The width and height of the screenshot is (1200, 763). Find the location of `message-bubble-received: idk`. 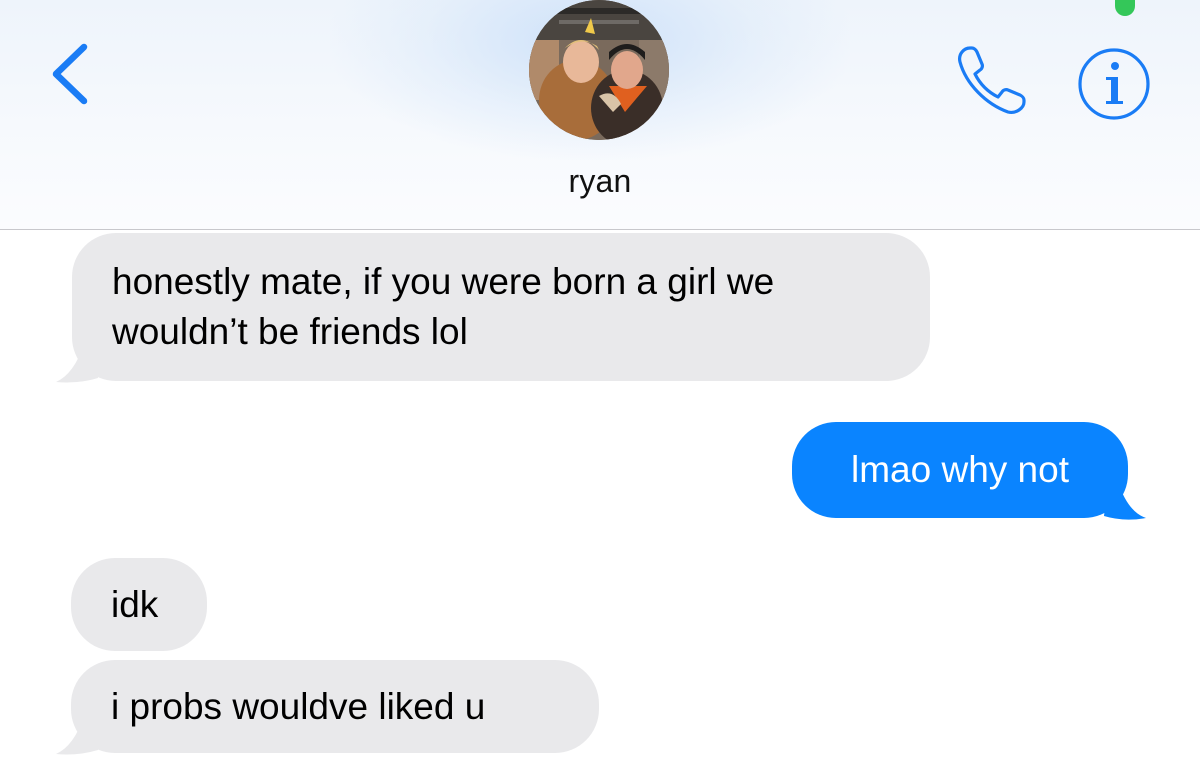

message-bubble-received: idk is located at coordinates (139, 604).